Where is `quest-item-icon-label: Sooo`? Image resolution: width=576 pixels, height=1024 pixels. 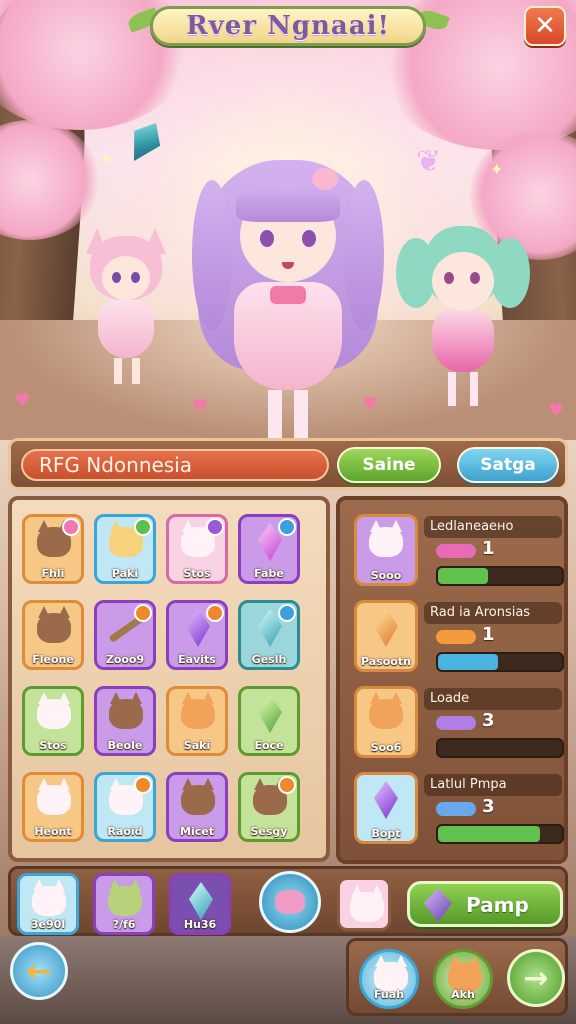 quest-item-icon-label: Sooo is located at coordinates (386, 575).